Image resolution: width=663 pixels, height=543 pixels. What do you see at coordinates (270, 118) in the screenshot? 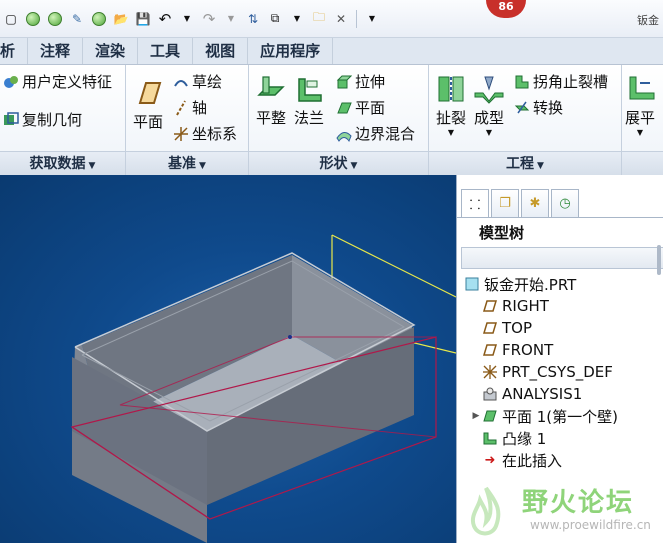
I see `flat-wall-label: 平整` at bounding box center [270, 118].